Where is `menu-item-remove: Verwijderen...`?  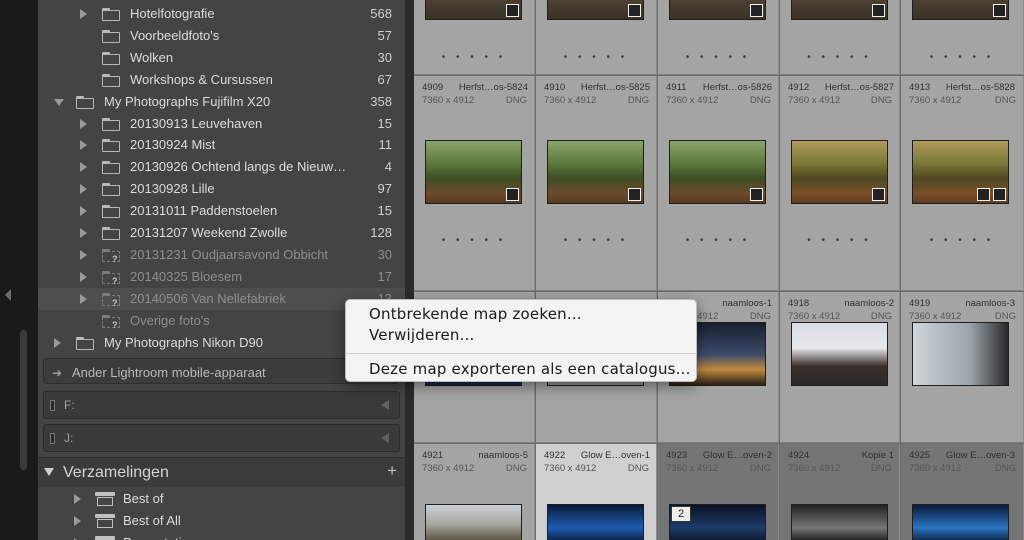
menu-item-remove: Verwijderen... is located at coordinates (422, 335).